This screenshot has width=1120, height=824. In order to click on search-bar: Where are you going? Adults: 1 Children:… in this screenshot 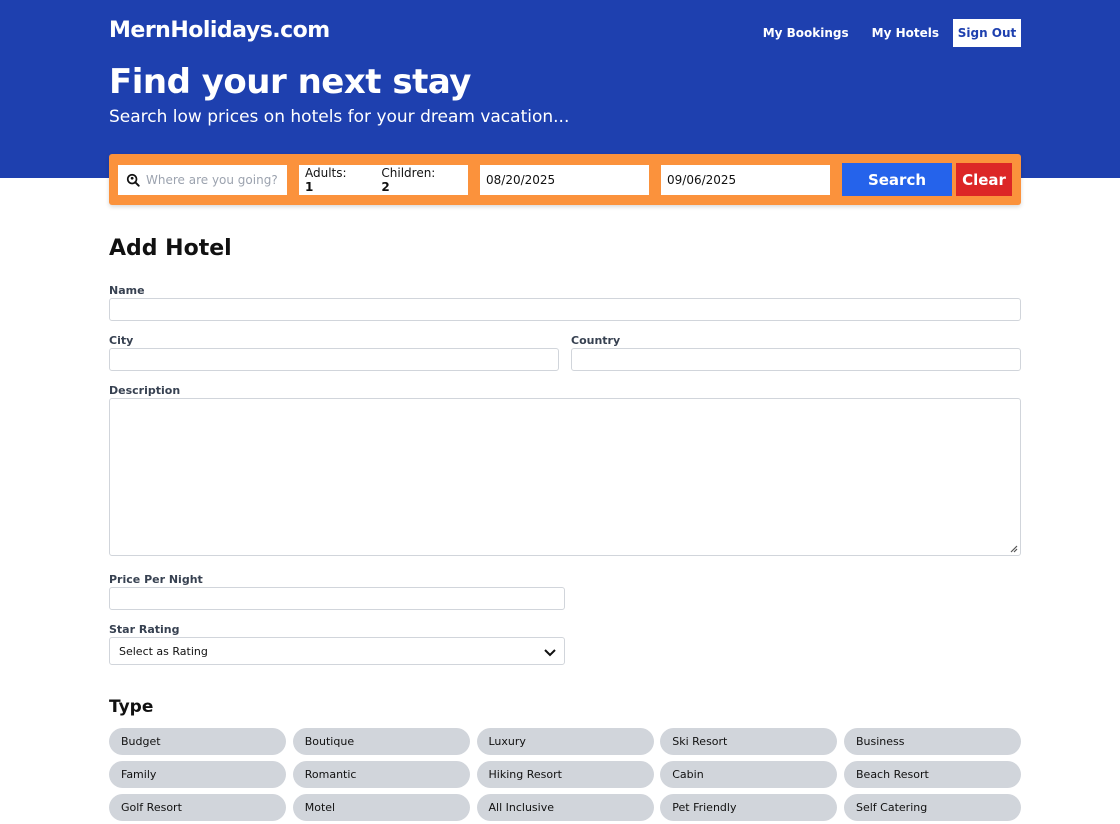, I will do `click(565, 179)`.